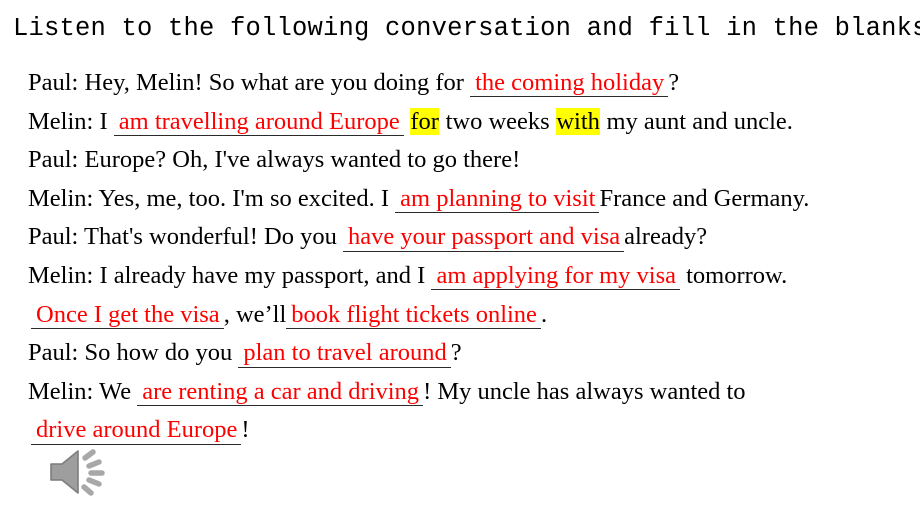 The width and height of the screenshot is (920, 518). I want to click on dialogue-text: already?, so click(666, 237).